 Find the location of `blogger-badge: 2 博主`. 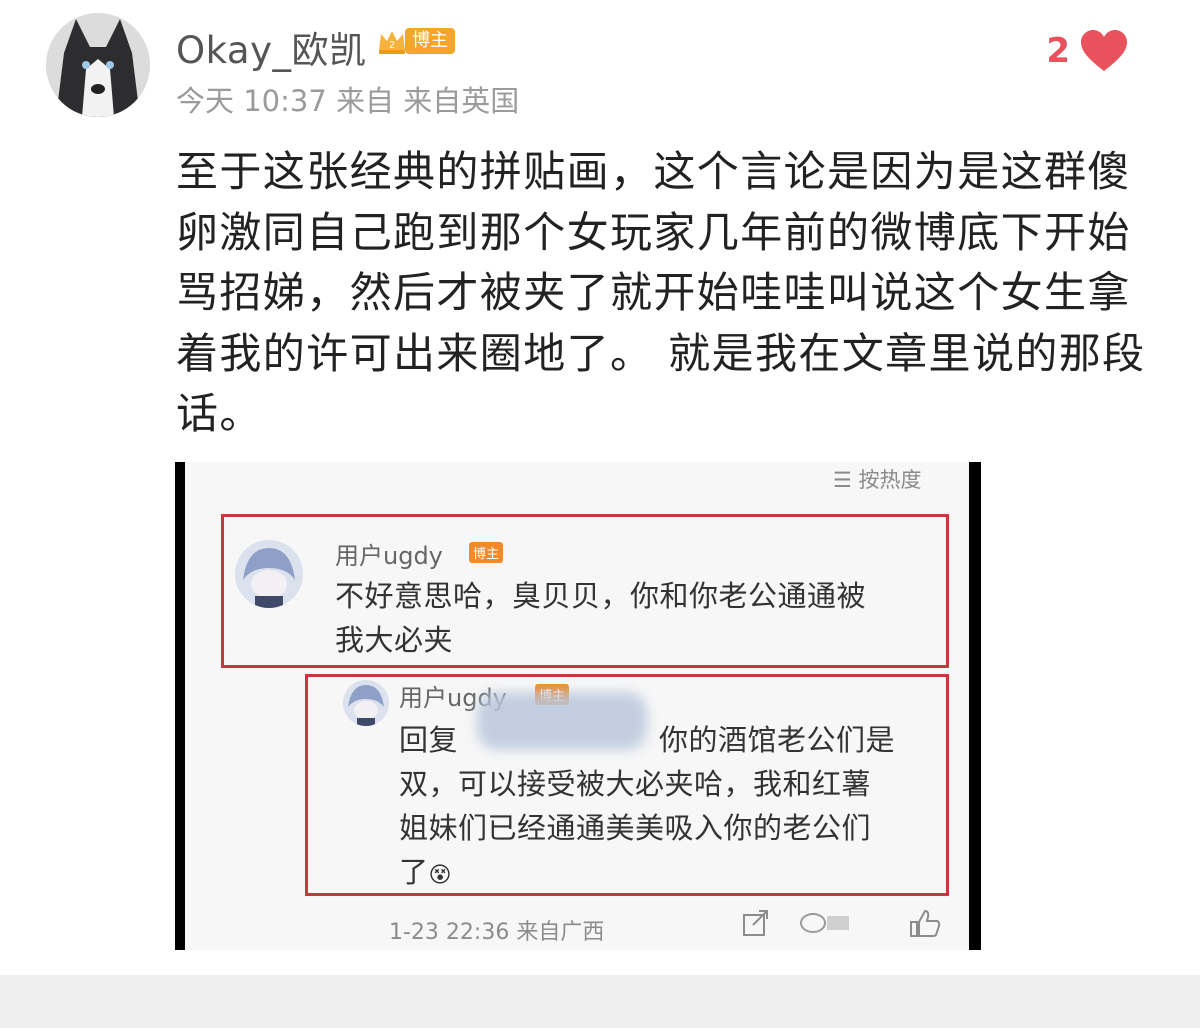

blogger-badge: 2 博主 is located at coordinates (415, 41).